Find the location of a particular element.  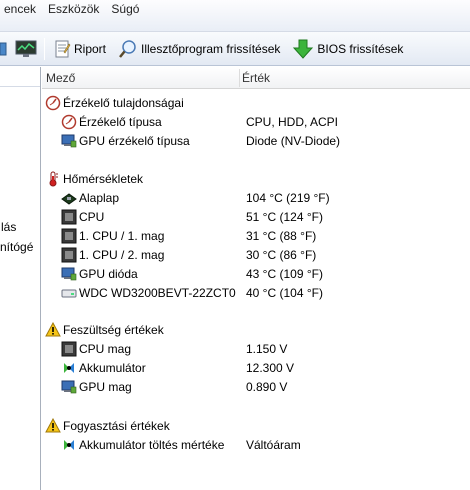

section-header: Fogyasztási értékek is located at coordinates (256, 425).